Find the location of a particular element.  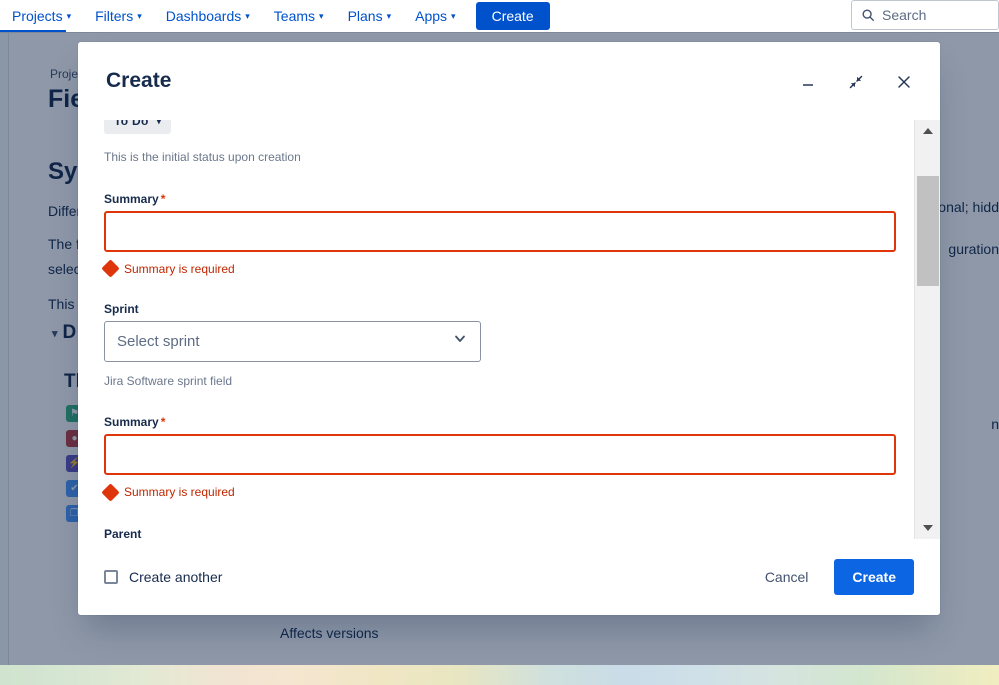

nav-item-teams: Teams ▾ is located at coordinates (299, 16).